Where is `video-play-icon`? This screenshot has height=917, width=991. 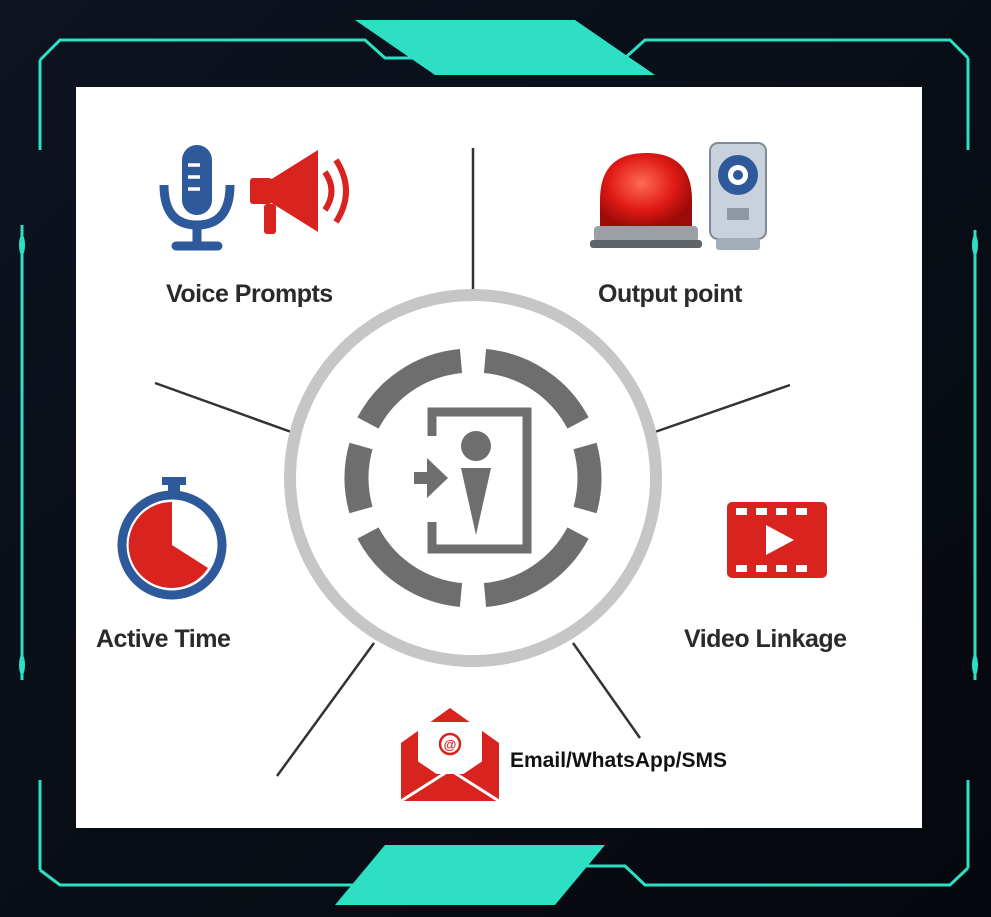 video-play-icon is located at coordinates (777, 540).